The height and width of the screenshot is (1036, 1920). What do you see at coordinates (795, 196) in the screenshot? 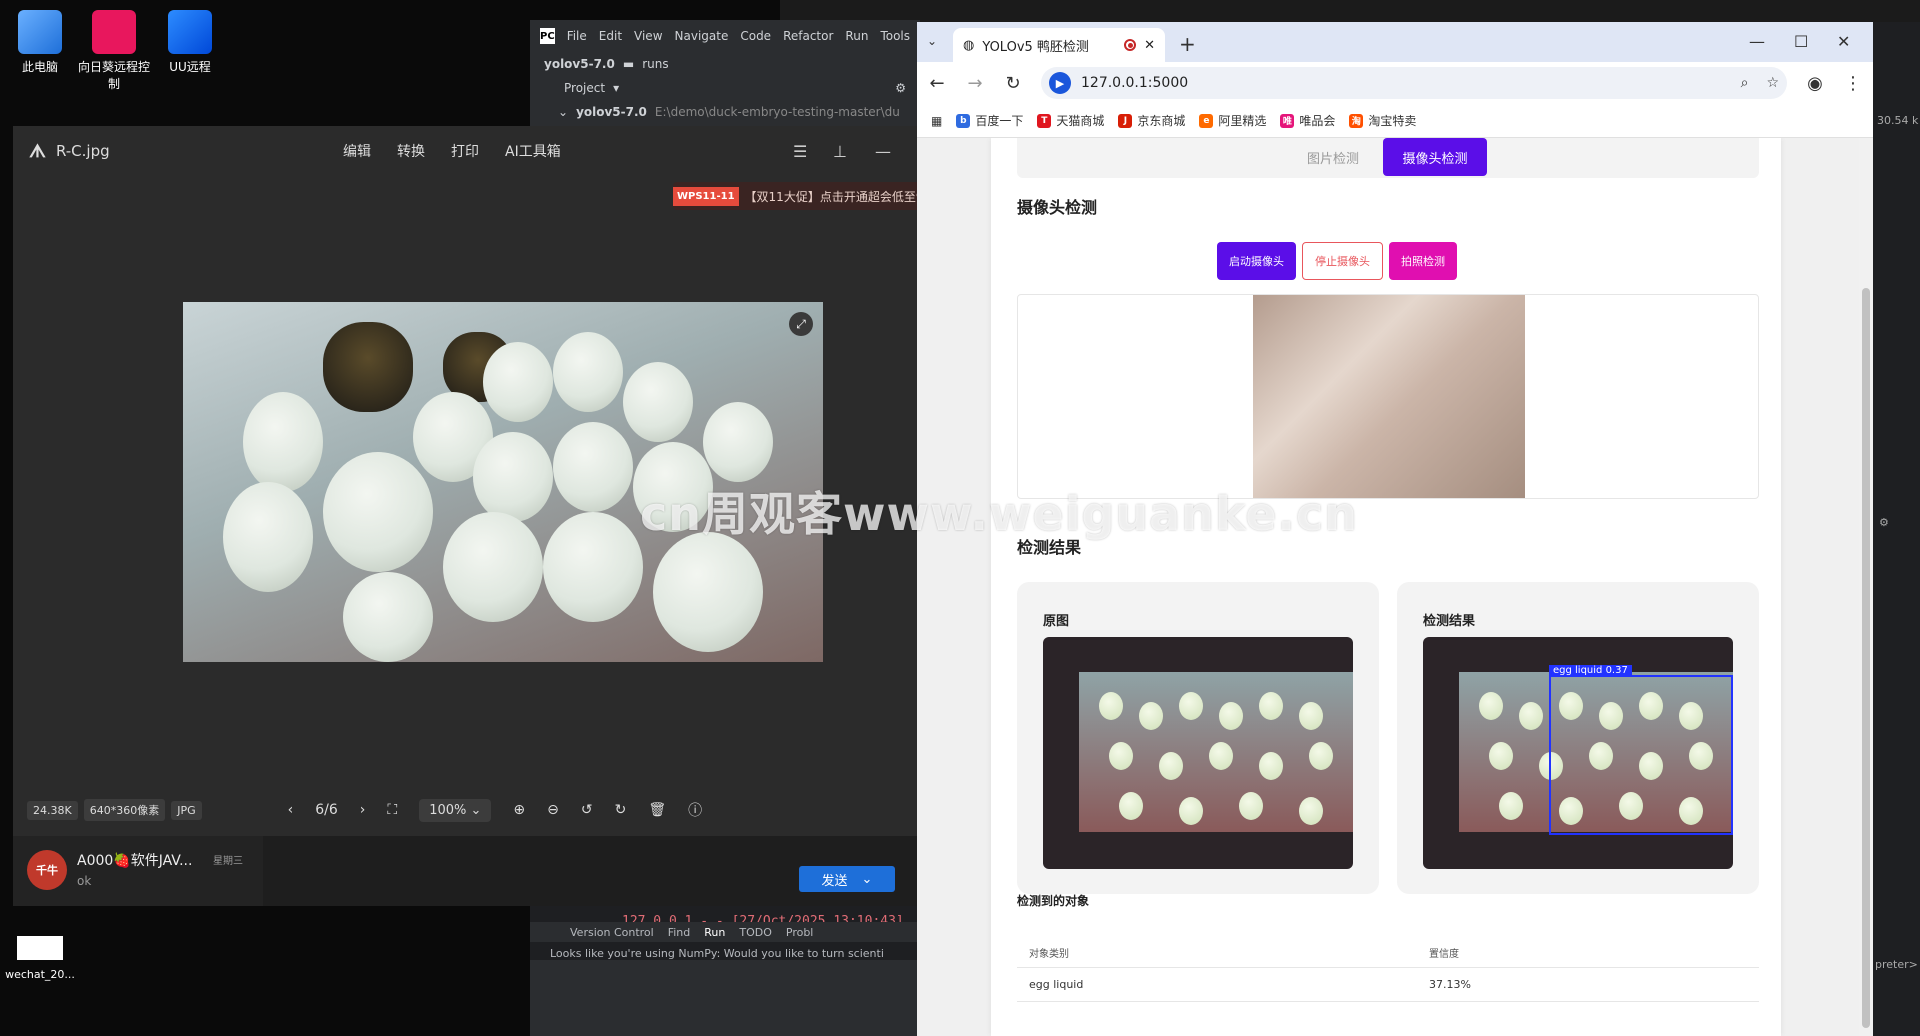
I see `promo-banner: WPS11-11 【双11大促】点击开通超会低至9.7` at bounding box center [795, 196].